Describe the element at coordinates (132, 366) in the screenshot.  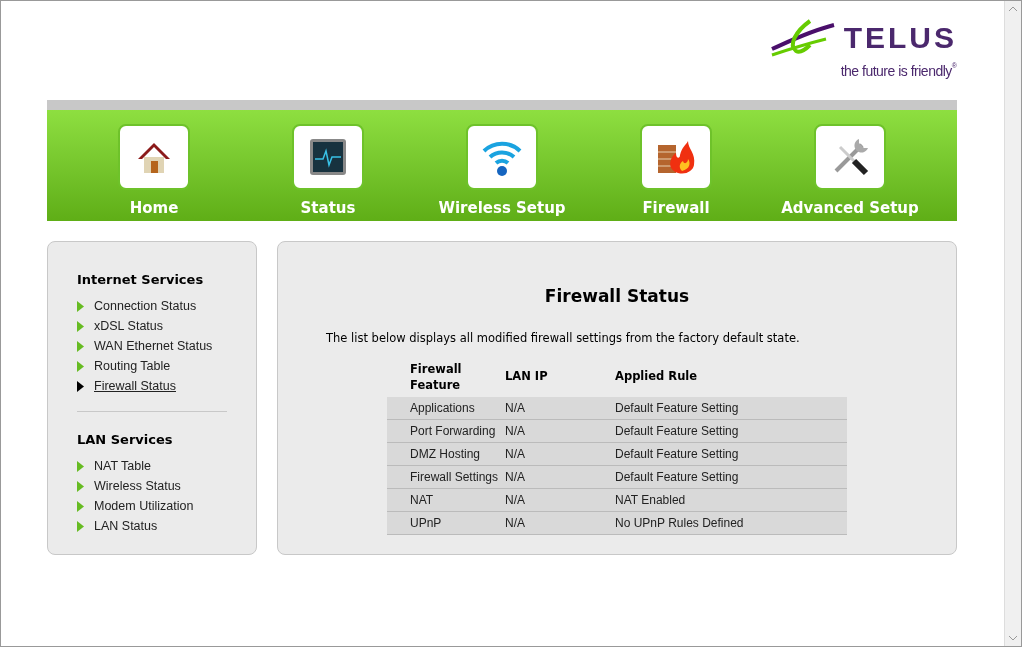
I see `sidebar-link: Routing Table` at that location.